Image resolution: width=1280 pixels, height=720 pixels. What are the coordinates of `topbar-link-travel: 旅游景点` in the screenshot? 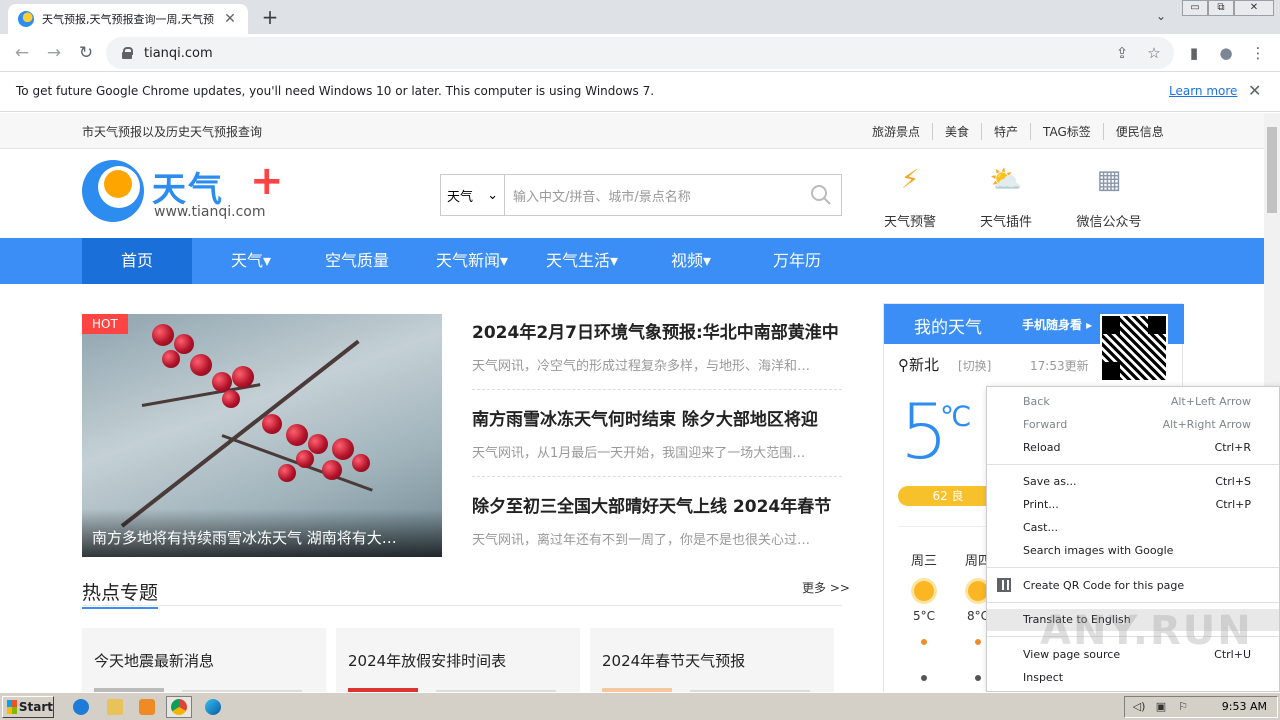 It's located at (897, 131).